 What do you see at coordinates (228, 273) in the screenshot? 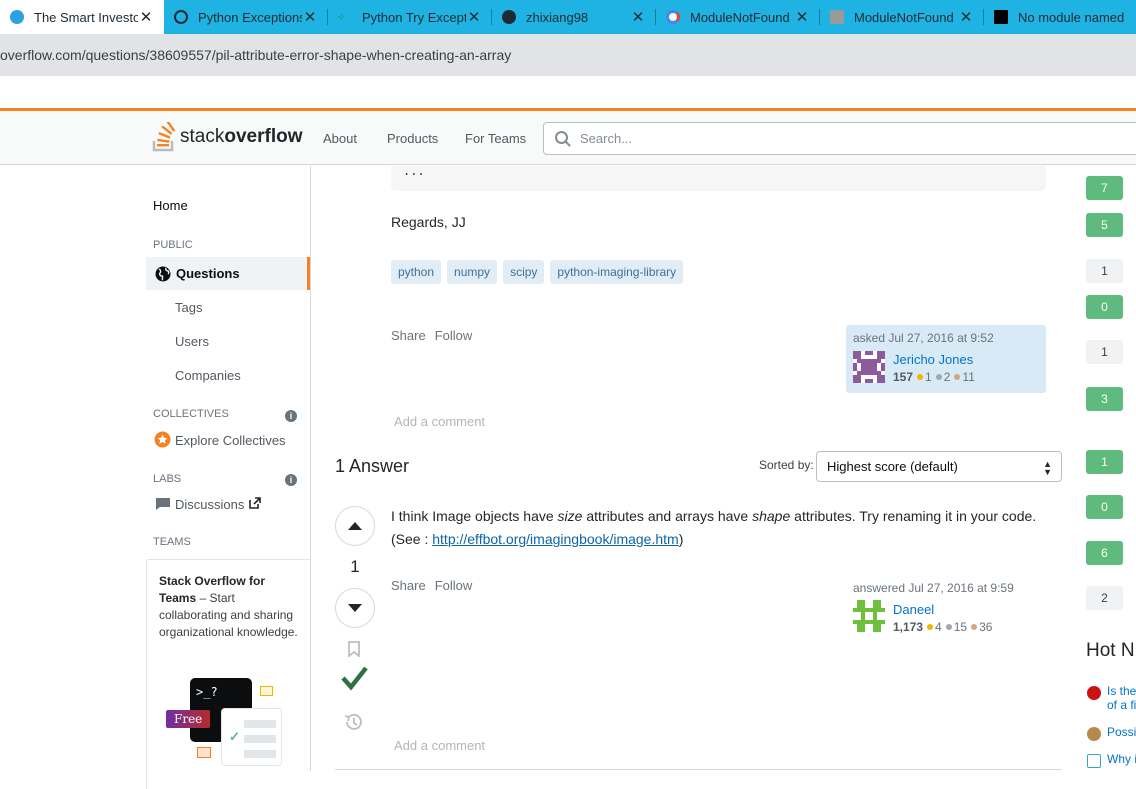
I see `sidebar-item-questions: Questions` at bounding box center [228, 273].